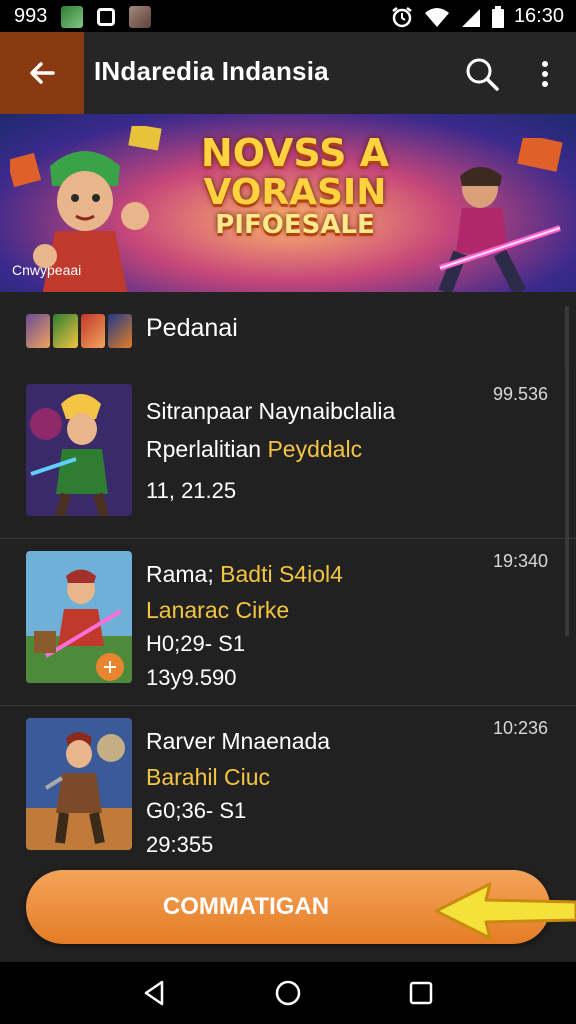  Describe the element at coordinates (538, 16) in the screenshot. I see `status-time: 16:30` at that location.